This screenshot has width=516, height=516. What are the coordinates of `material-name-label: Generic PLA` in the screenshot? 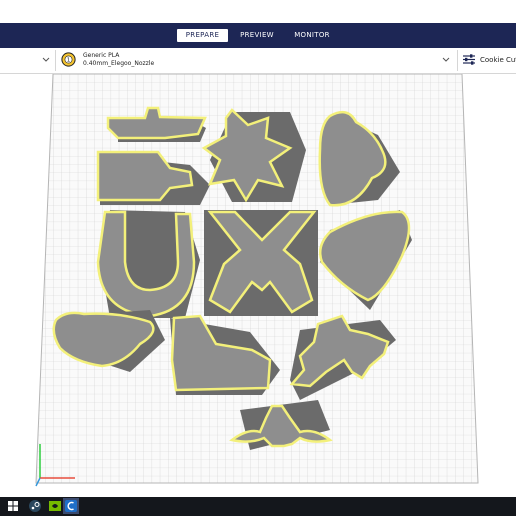 It's located at (101, 55).